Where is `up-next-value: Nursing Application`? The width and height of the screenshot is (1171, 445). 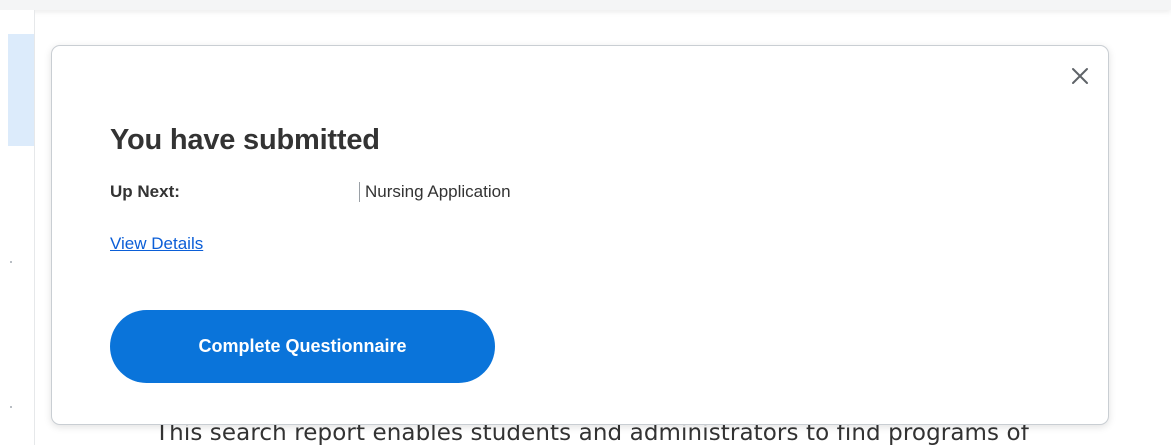
up-next-value: Nursing Application is located at coordinates (435, 192).